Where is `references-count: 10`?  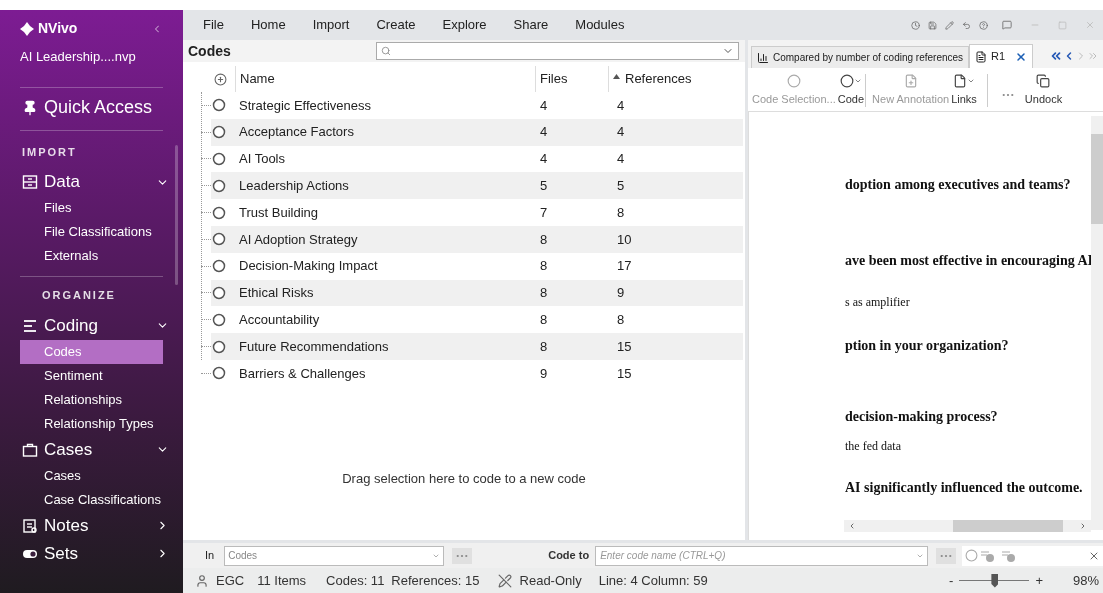 references-count: 10 is located at coordinates (624, 239).